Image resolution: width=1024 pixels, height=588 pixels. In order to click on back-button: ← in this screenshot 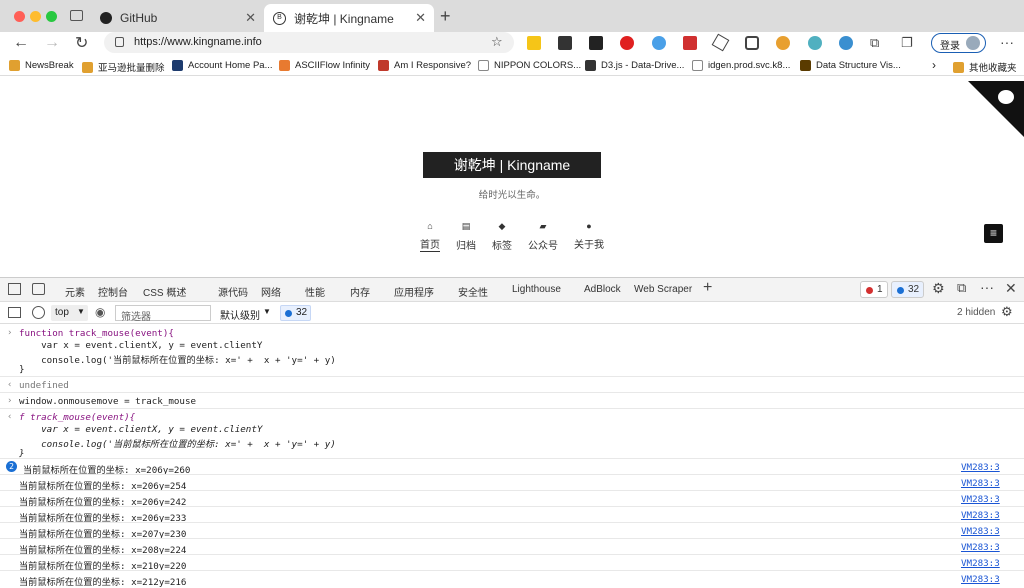, I will do `click(21, 43)`.